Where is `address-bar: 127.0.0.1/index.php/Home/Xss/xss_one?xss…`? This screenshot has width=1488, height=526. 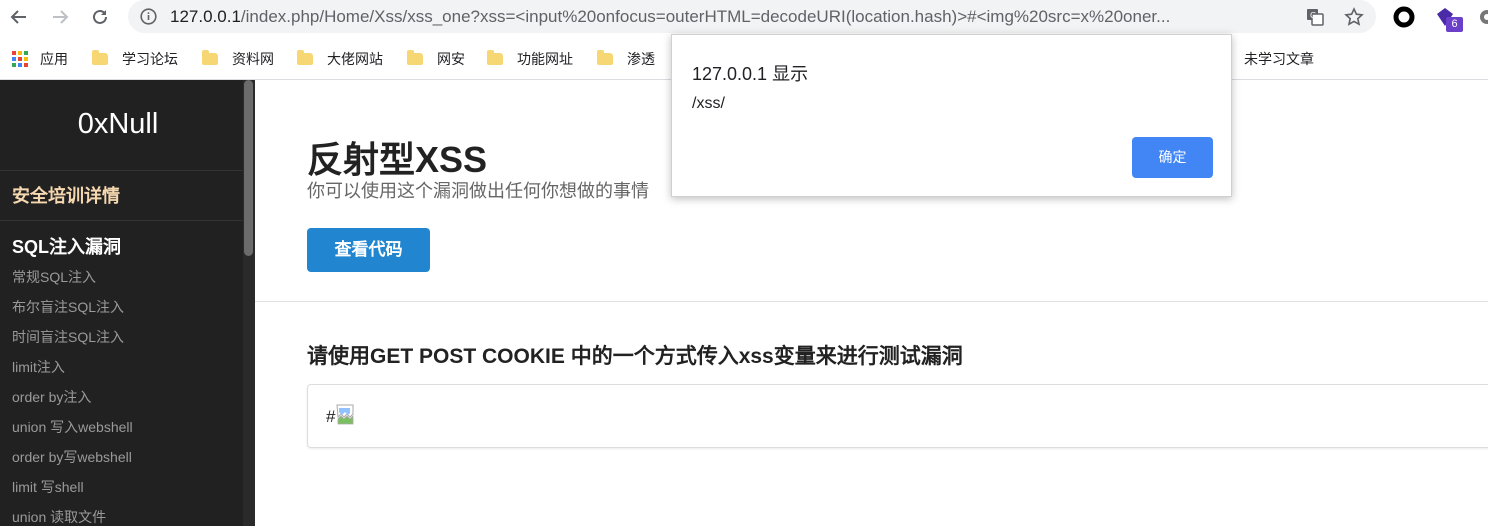 address-bar: 127.0.0.1/index.php/Home/Xss/xss_one?xss… is located at coordinates (752, 16).